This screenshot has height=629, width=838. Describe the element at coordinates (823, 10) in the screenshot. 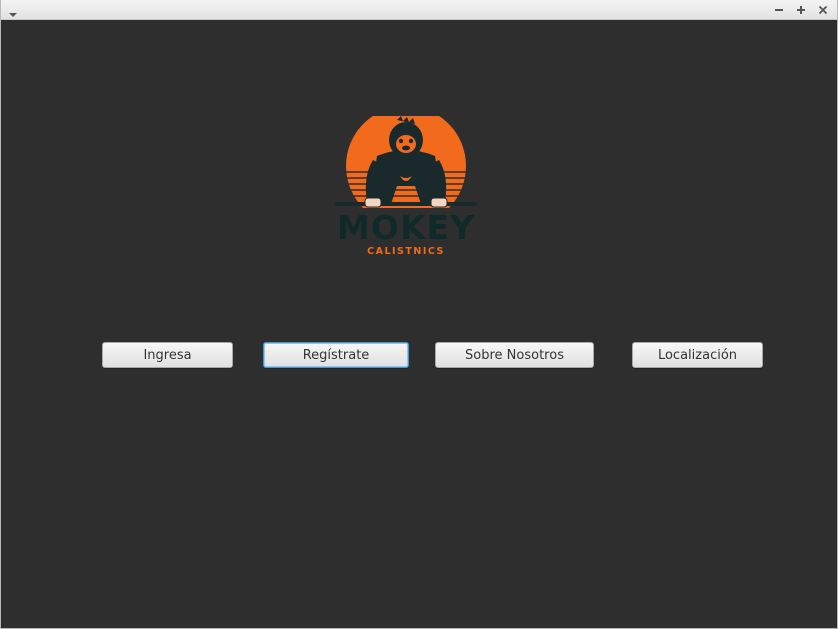

I see `close-icon` at that location.